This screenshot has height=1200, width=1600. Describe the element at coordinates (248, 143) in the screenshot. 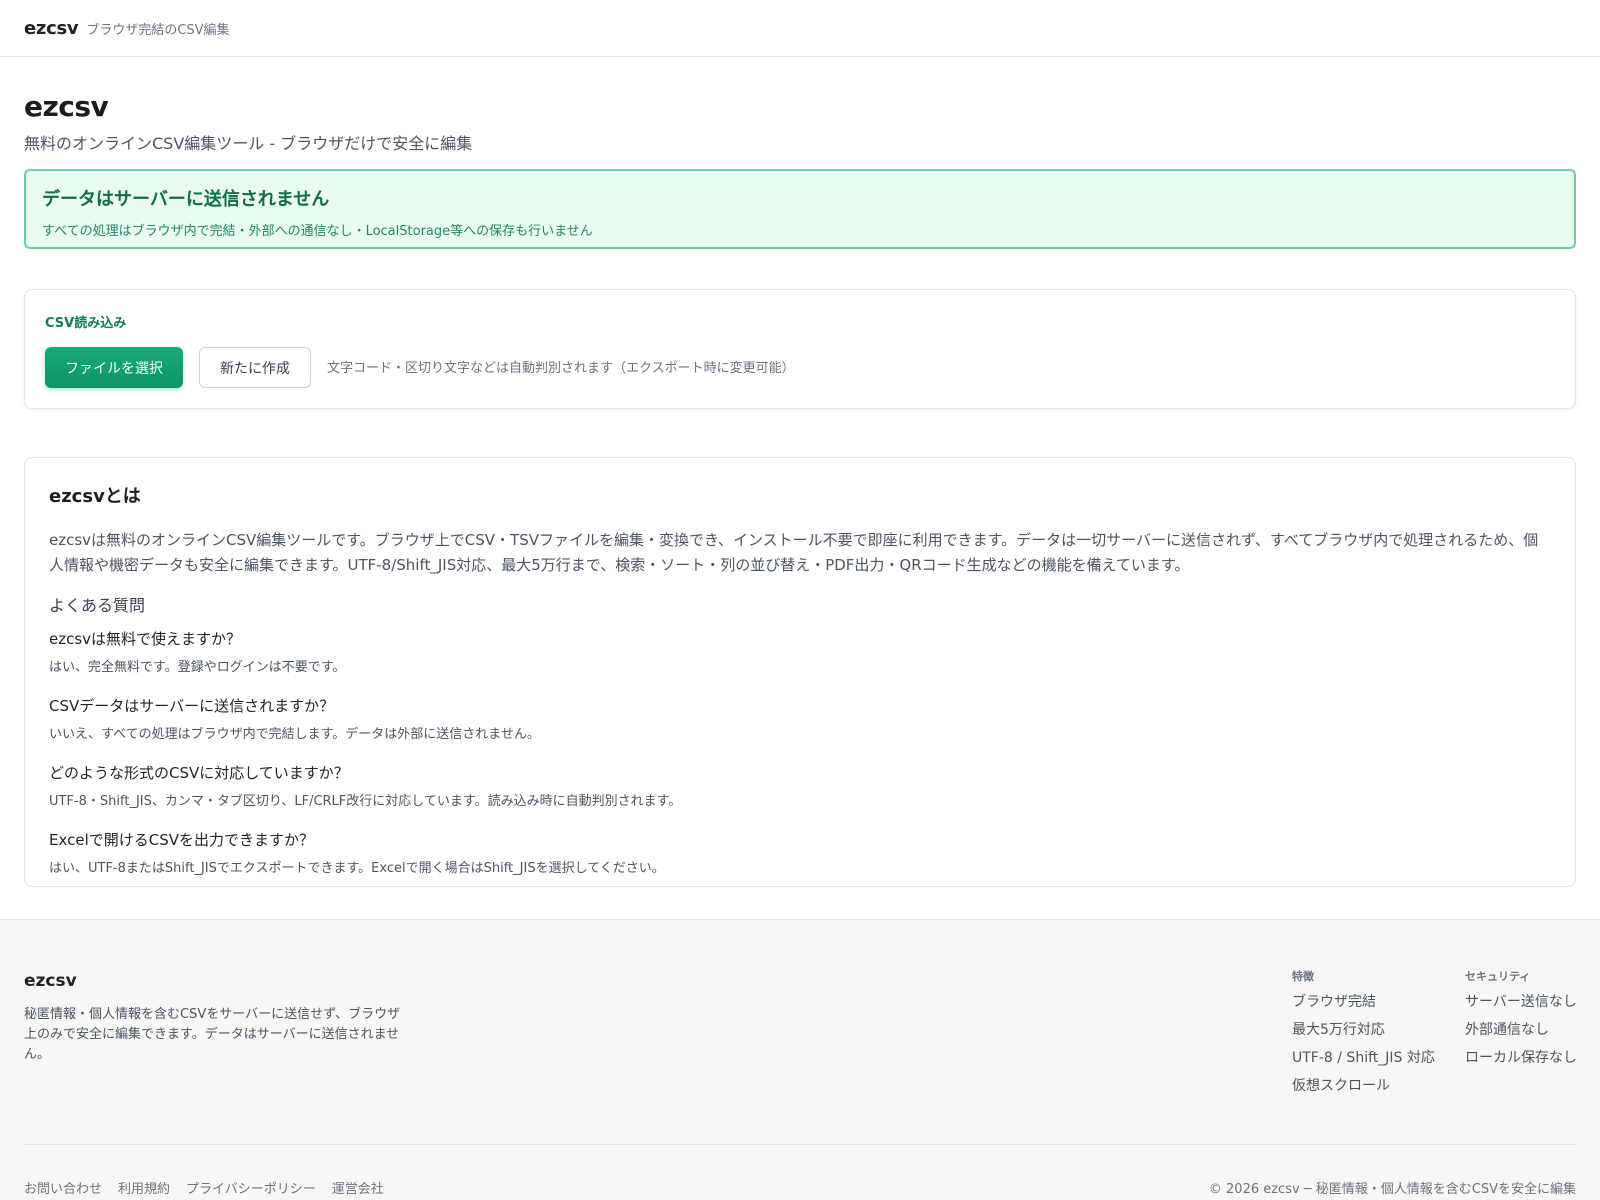

I see `page-subtitle: 無料のオンラインCSV編集ツール - ブラウザだけで安全に編集` at that location.